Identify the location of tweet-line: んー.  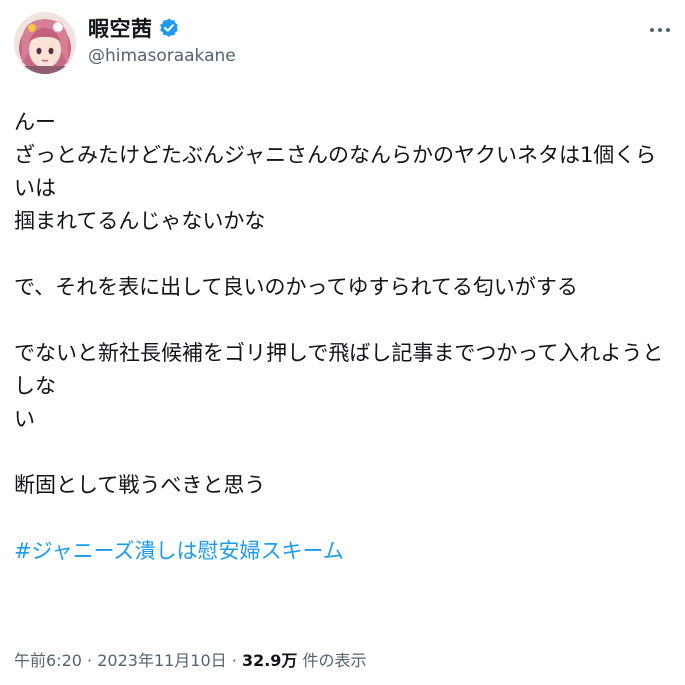
(35, 122).